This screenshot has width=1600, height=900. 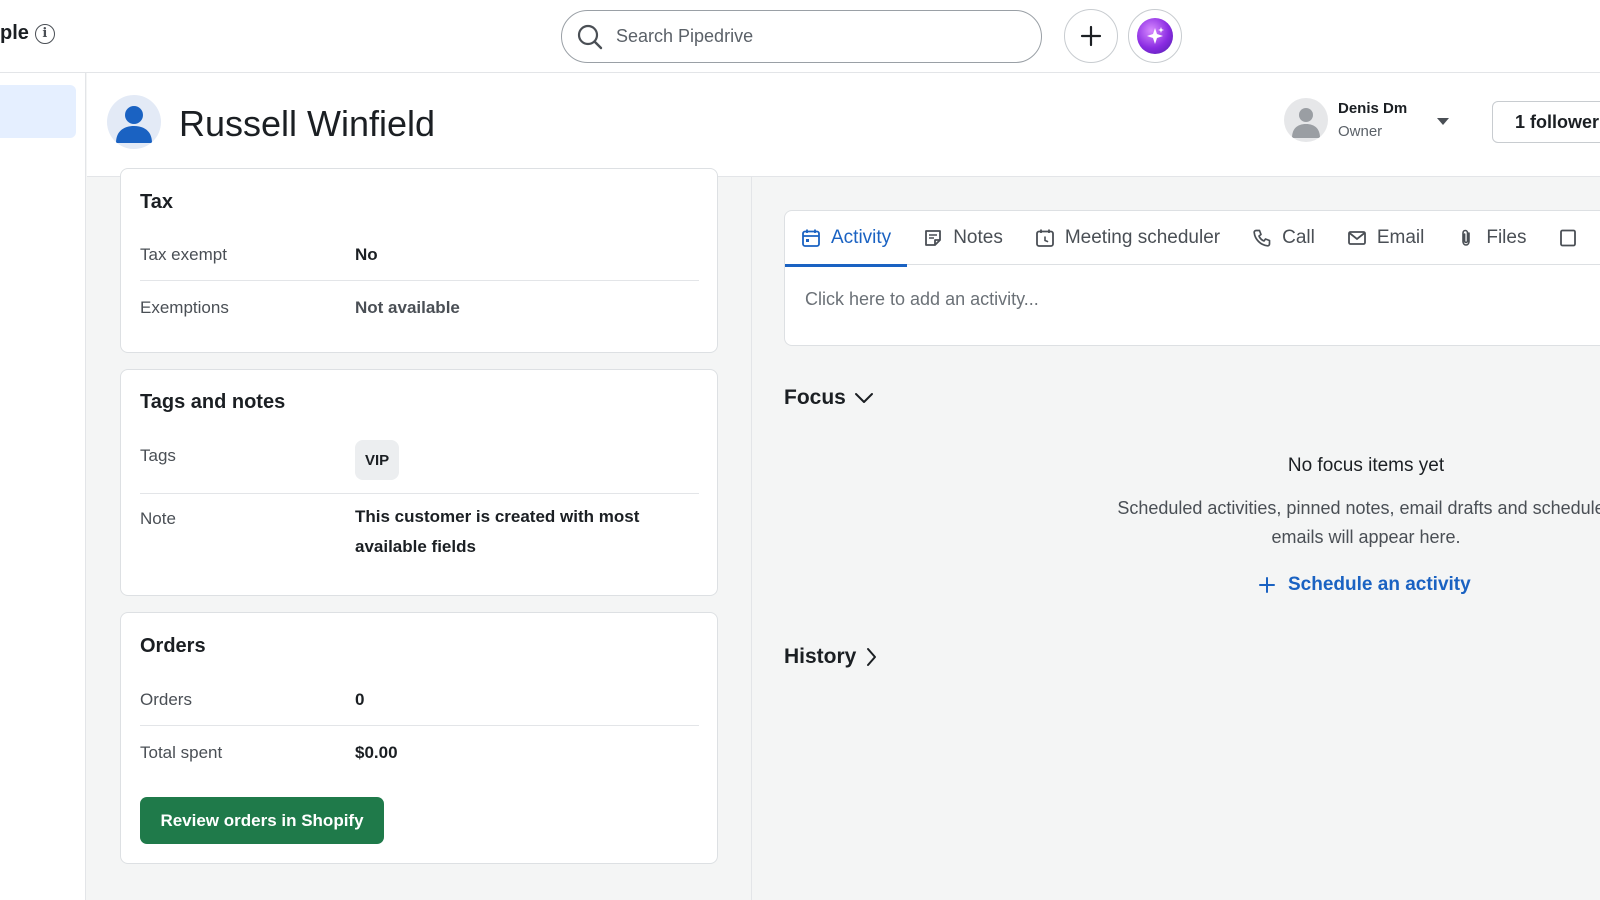 I want to click on top-bar: ple i, so click(x=800, y=36).